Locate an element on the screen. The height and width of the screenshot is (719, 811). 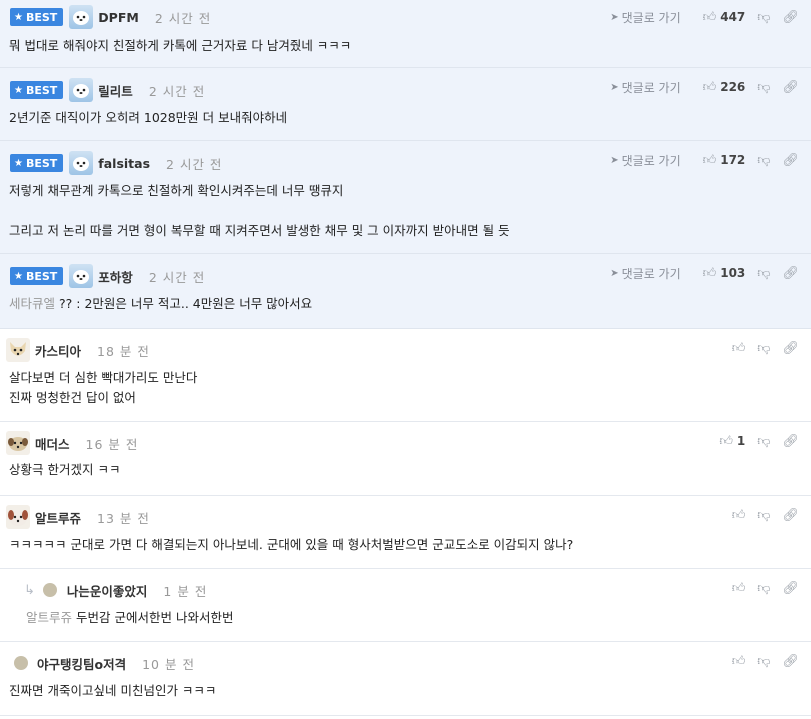
author-name: 알트루쥬 is located at coordinates (58, 517).